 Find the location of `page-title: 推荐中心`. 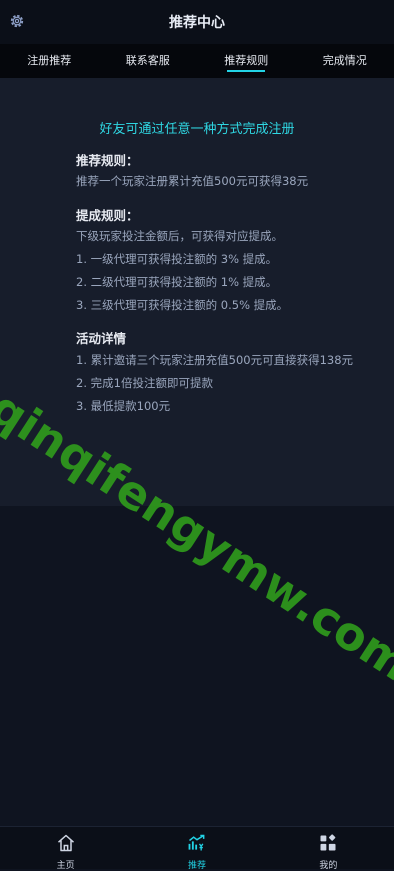

page-title: 推荐中心 is located at coordinates (197, 22).